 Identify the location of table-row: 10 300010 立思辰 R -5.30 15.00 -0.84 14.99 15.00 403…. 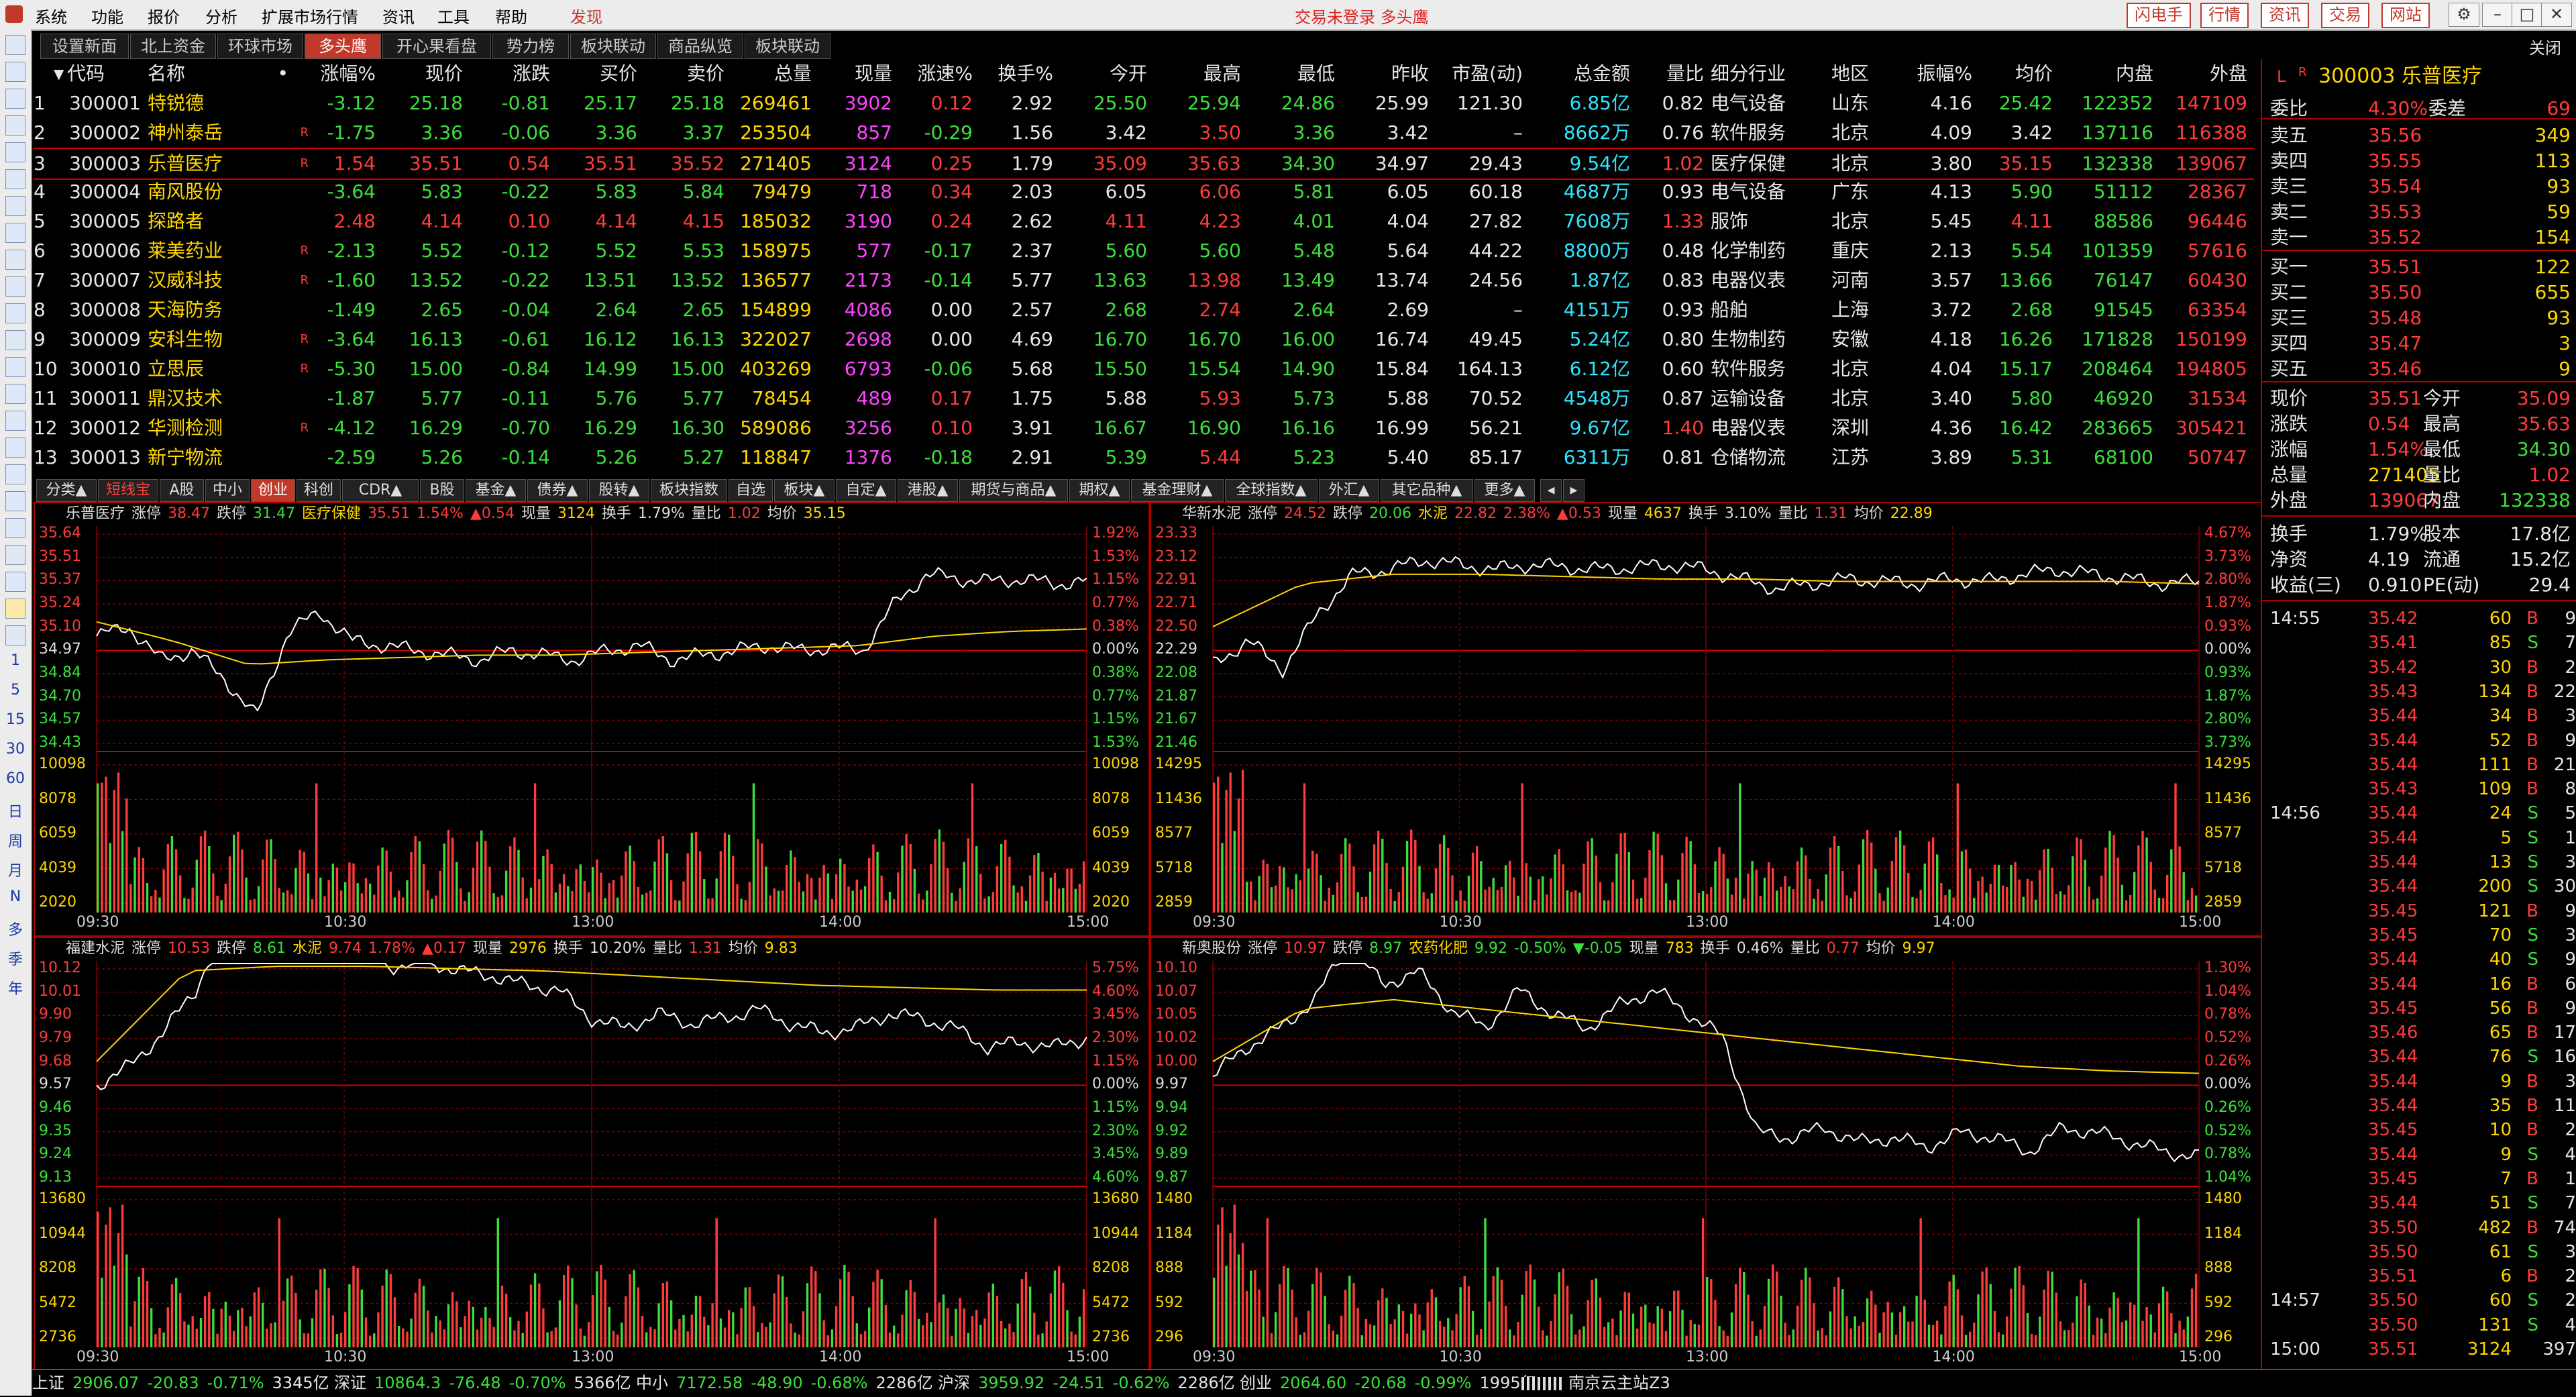
(1144, 369).